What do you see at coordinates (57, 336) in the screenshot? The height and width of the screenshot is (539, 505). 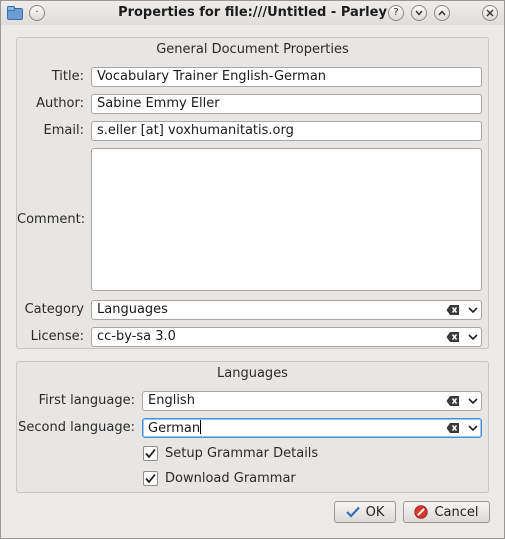 I see `license-label: License:` at bounding box center [57, 336].